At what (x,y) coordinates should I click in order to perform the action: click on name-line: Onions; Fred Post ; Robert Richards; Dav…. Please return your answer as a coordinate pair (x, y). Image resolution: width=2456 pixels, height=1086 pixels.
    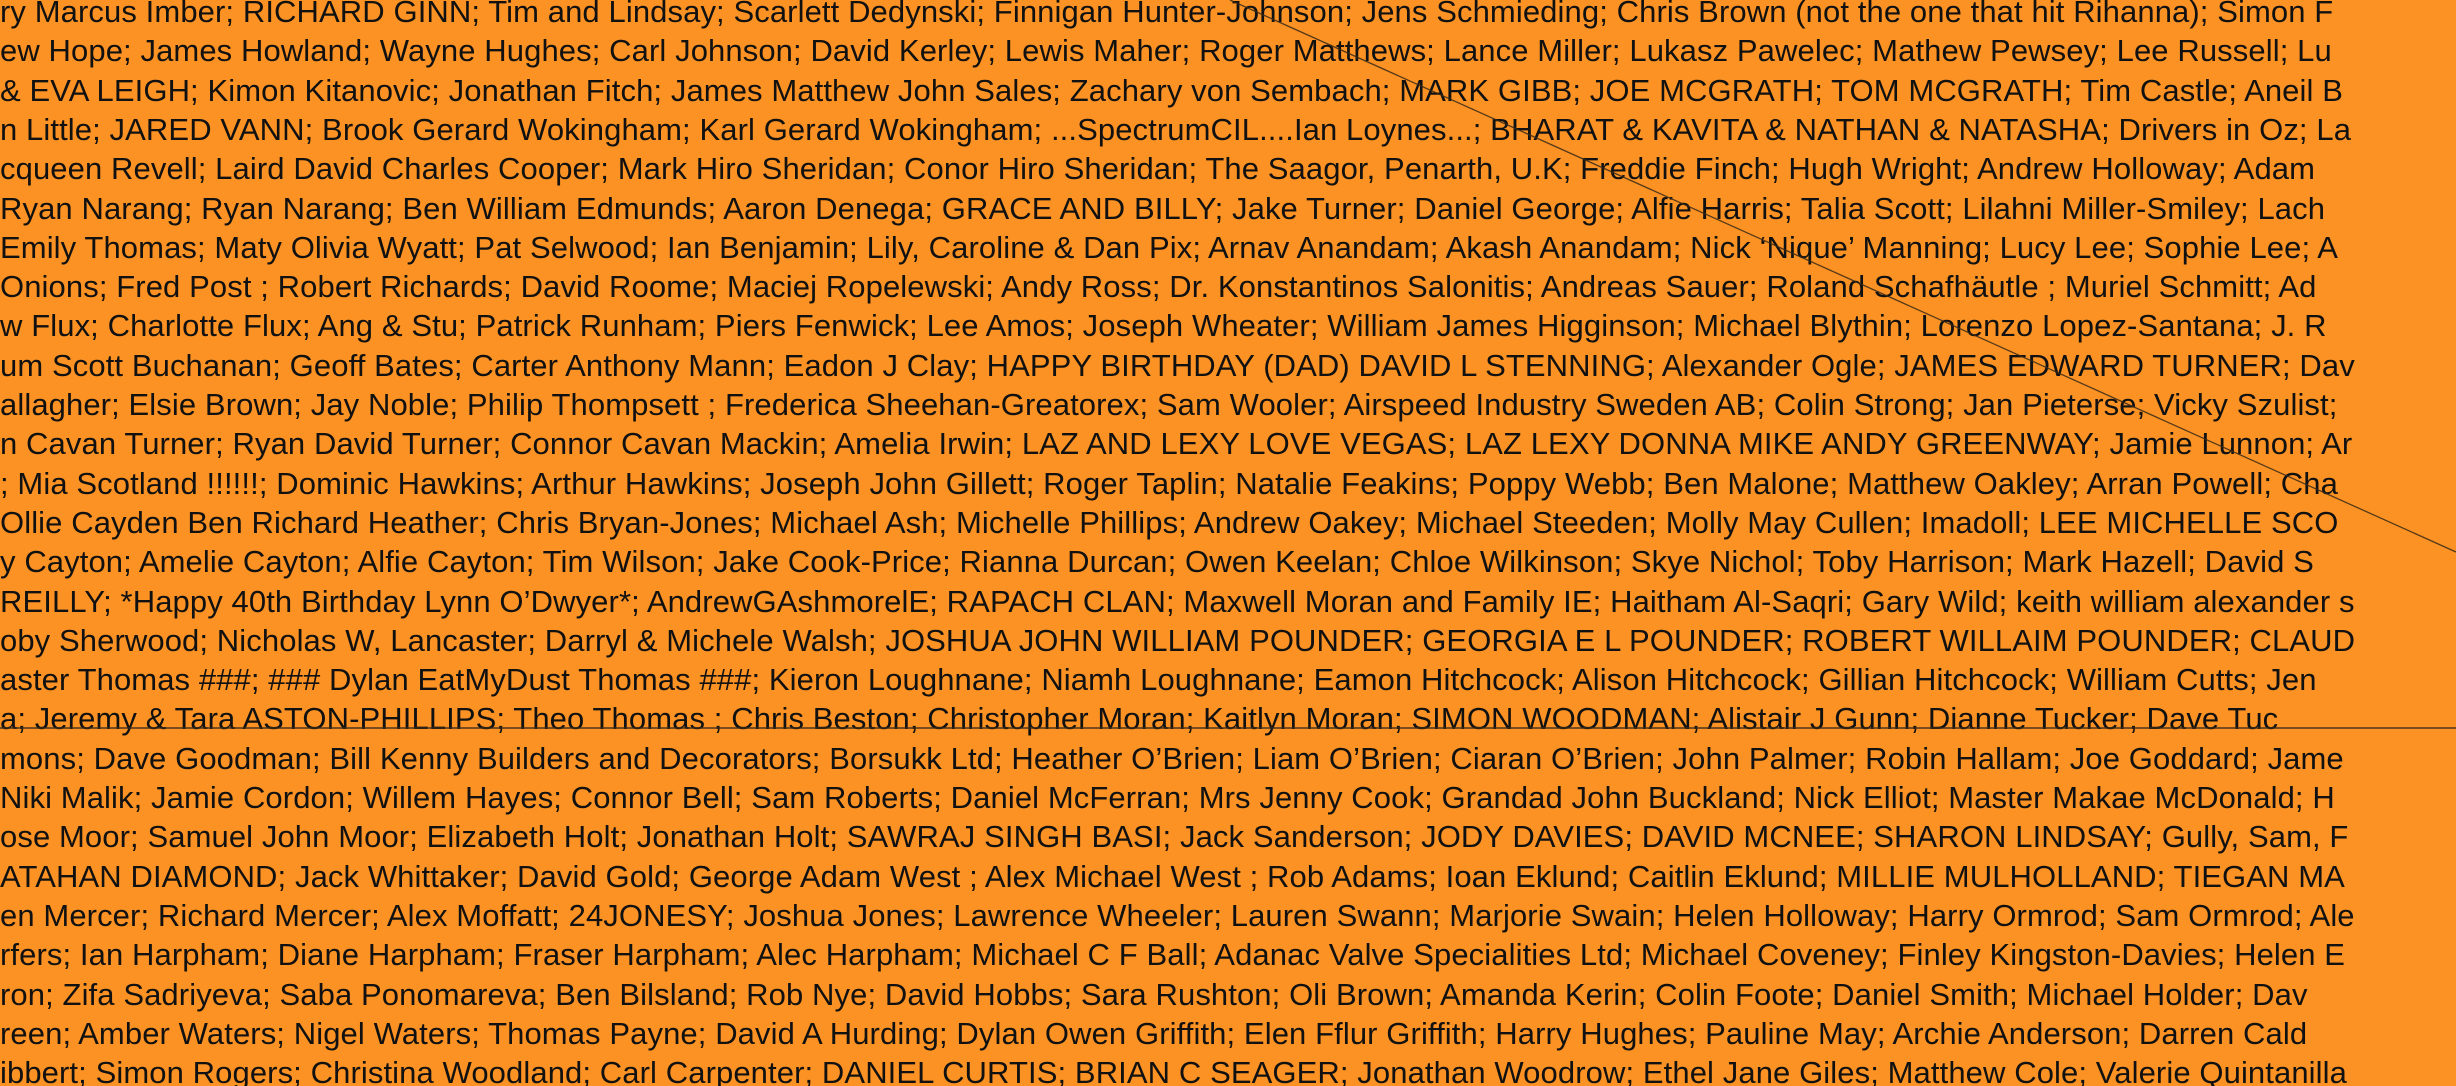
    Looking at the image, I should click on (1158, 287).